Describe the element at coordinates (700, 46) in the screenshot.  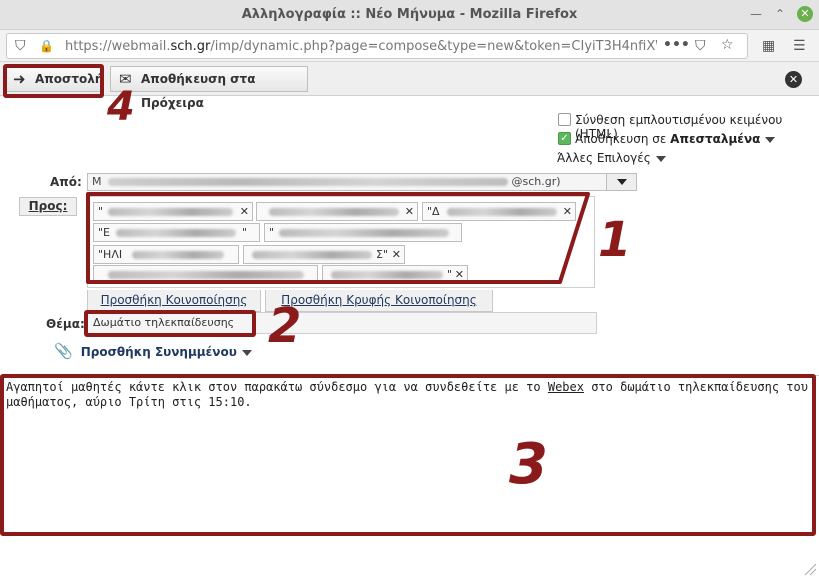
I see `pocket-icon: ⛉` at that location.